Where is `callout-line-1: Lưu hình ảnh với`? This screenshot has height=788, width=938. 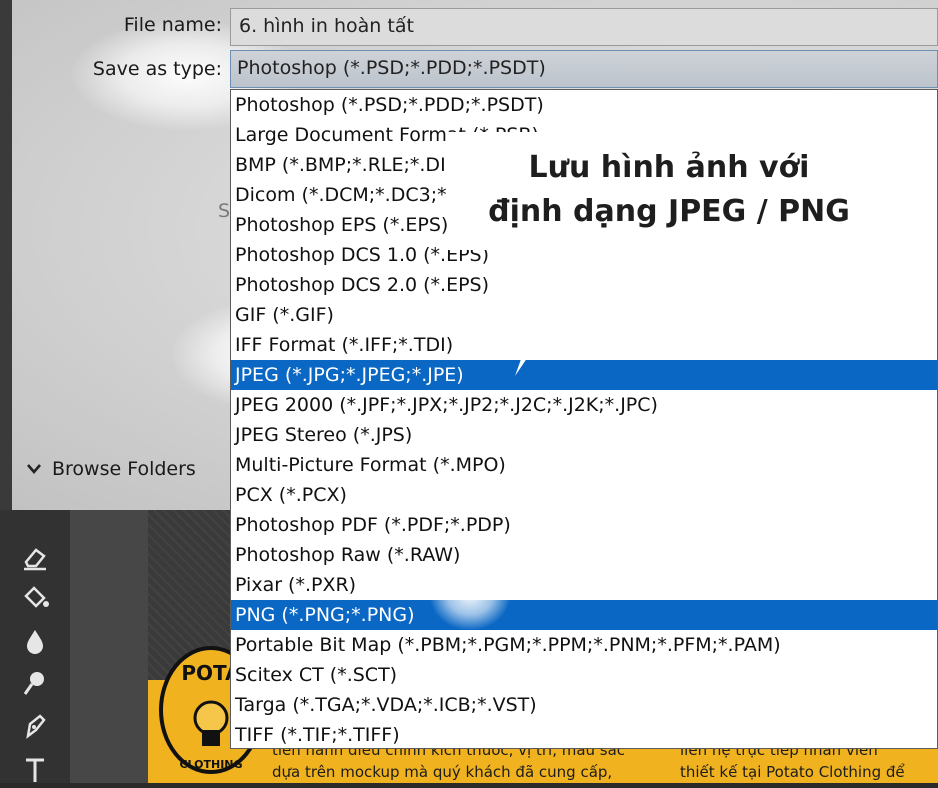
callout-line-1: Lưu hình ảnh với is located at coordinates (669, 167).